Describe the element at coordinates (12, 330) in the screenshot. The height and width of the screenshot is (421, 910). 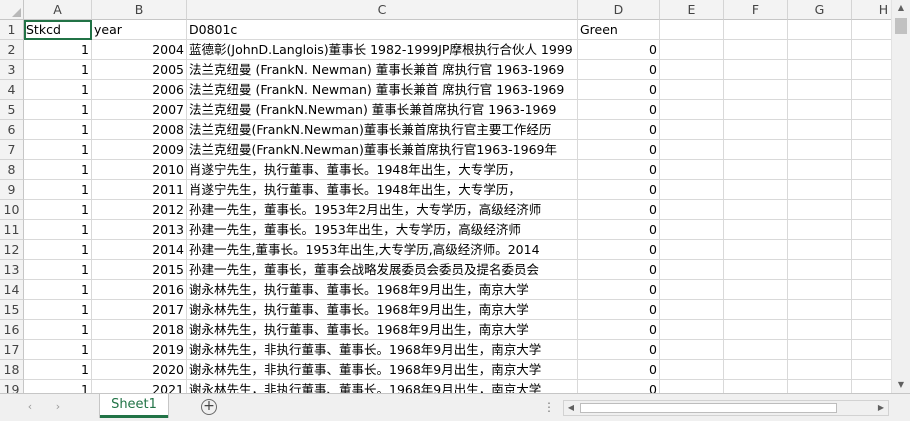
I see `row-header: 16` at that location.